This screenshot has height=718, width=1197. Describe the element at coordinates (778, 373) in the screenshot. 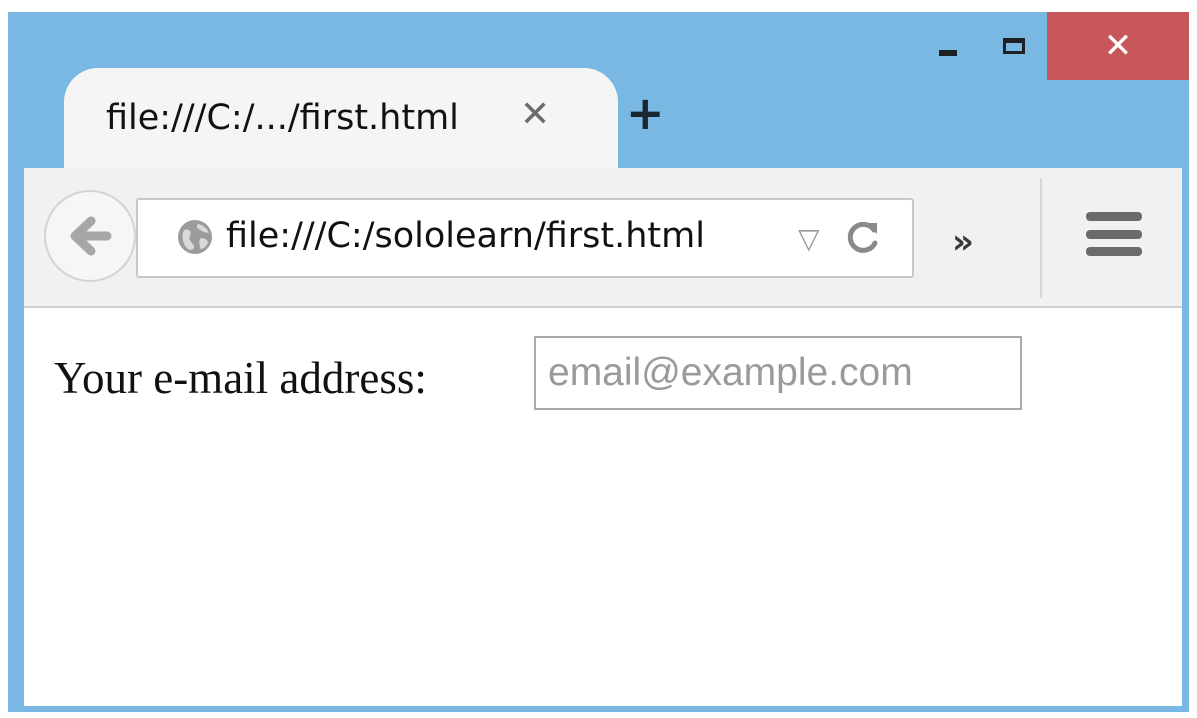

I see `email-field` at that location.